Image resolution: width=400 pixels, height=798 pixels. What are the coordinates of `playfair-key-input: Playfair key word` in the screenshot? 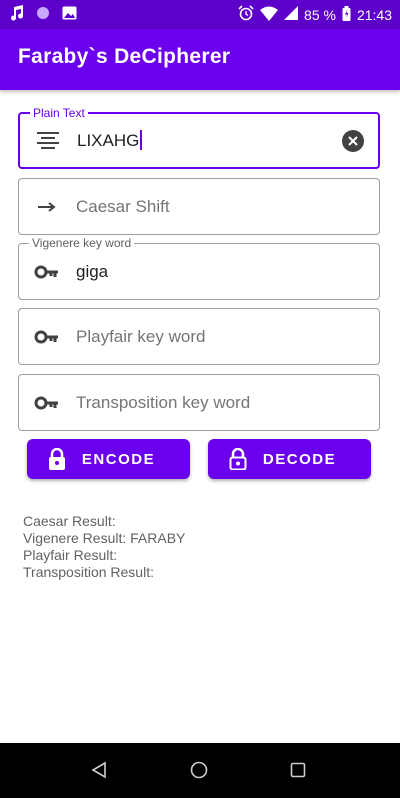 It's located at (140, 337).